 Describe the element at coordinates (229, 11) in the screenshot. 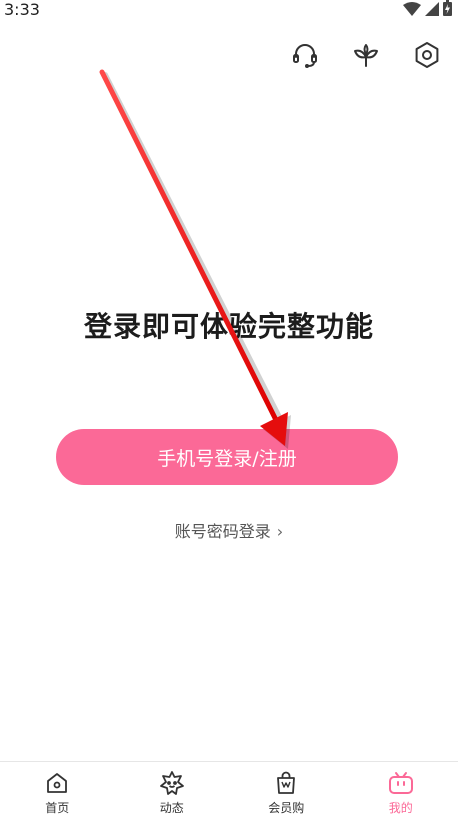

I see `status-bar: 3:33` at that location.